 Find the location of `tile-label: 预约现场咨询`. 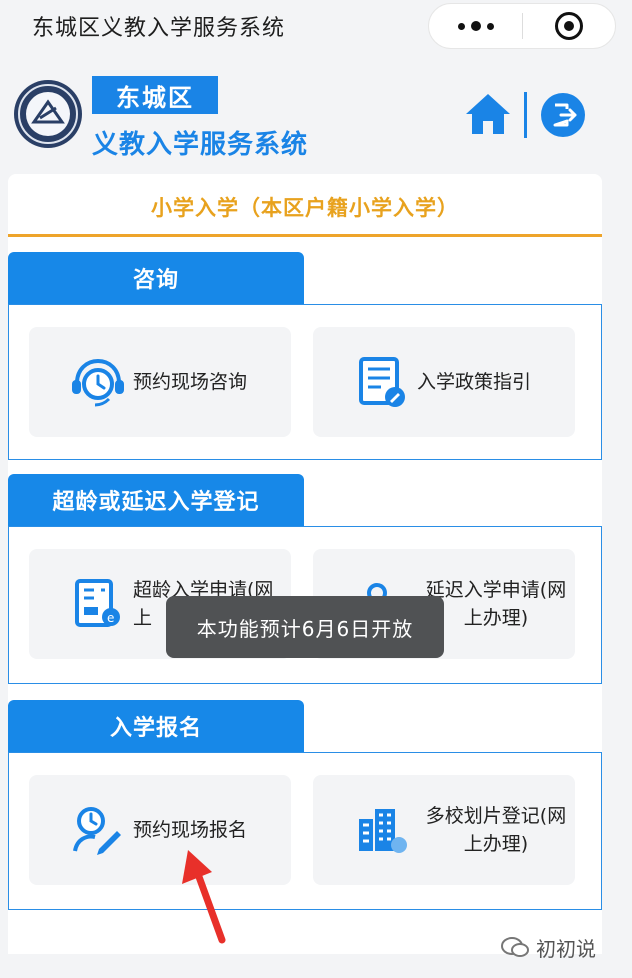

tile-label: 预约现场咨询 is located at coordinates (190, 381).